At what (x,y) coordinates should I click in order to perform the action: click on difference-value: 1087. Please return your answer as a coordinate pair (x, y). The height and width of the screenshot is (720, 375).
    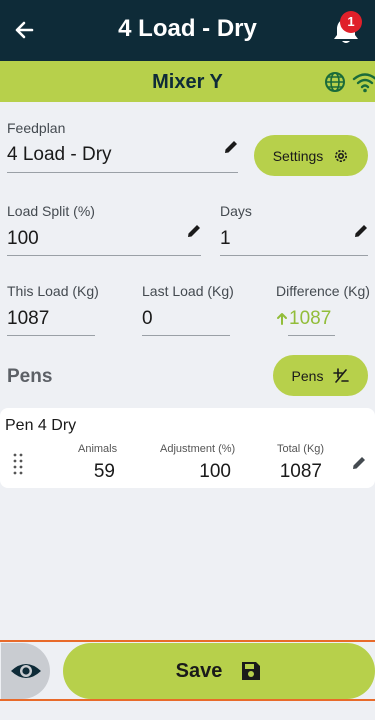
    Looking at the image, I should click on (310, 318).